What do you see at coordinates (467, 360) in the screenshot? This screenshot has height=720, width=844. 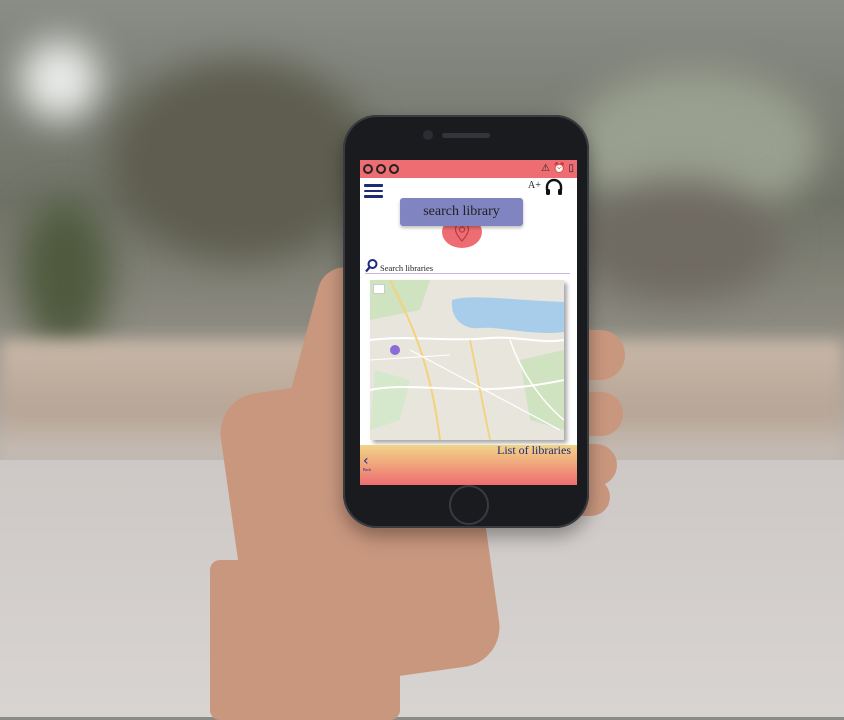 I see `library-map` at bounding box center [467, 360].